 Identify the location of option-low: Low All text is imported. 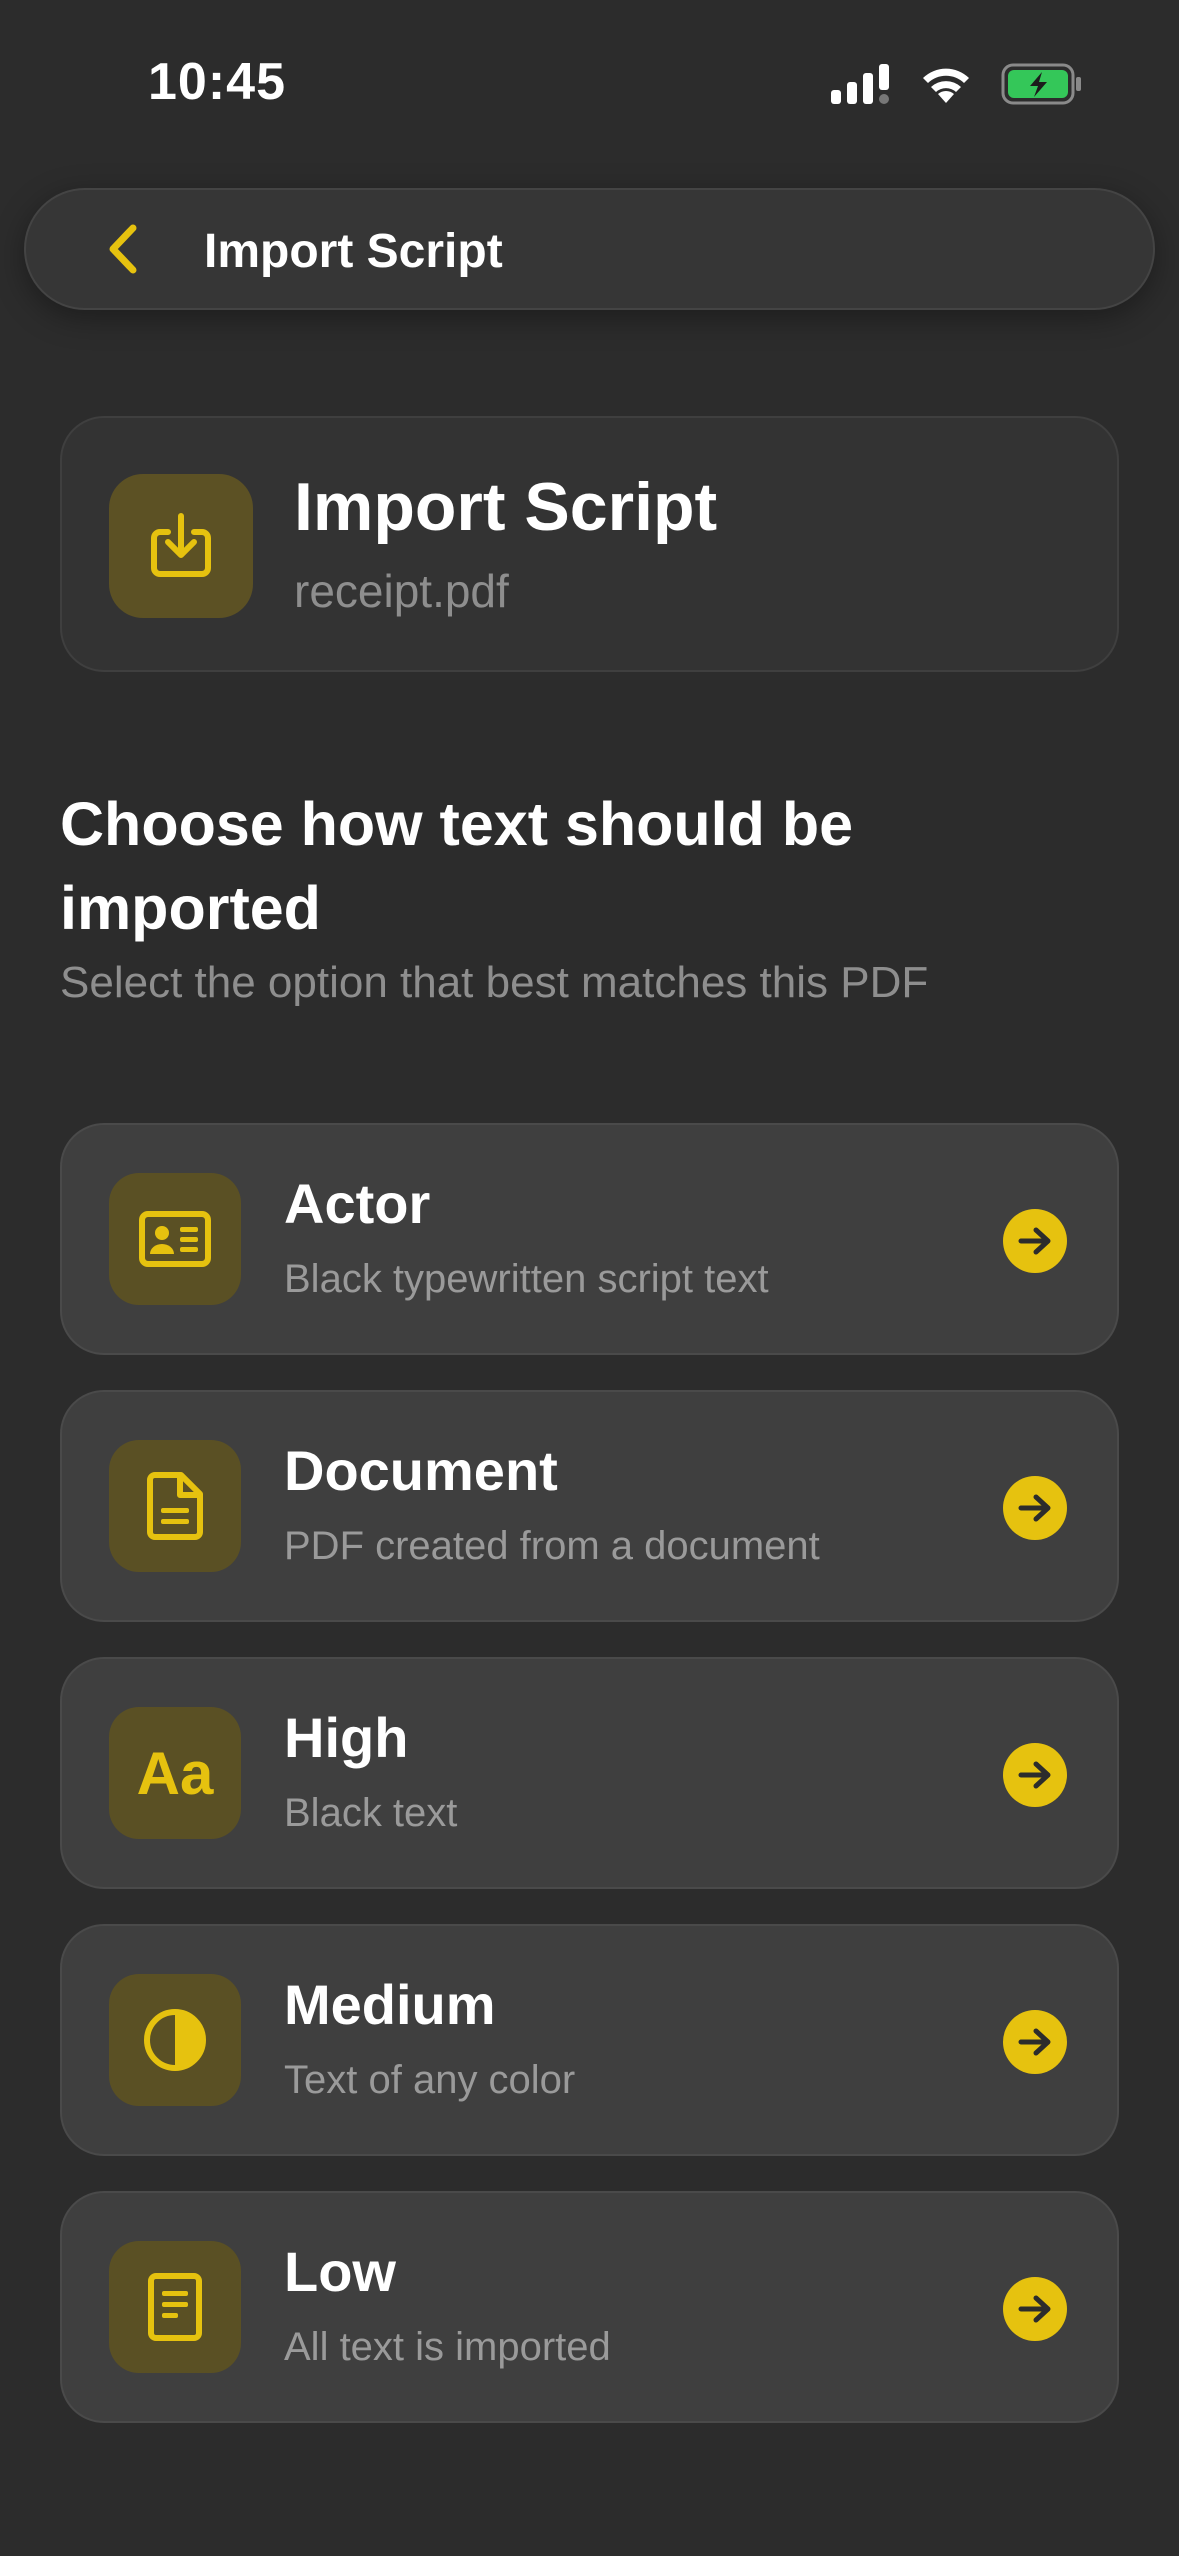
(589, 2307).